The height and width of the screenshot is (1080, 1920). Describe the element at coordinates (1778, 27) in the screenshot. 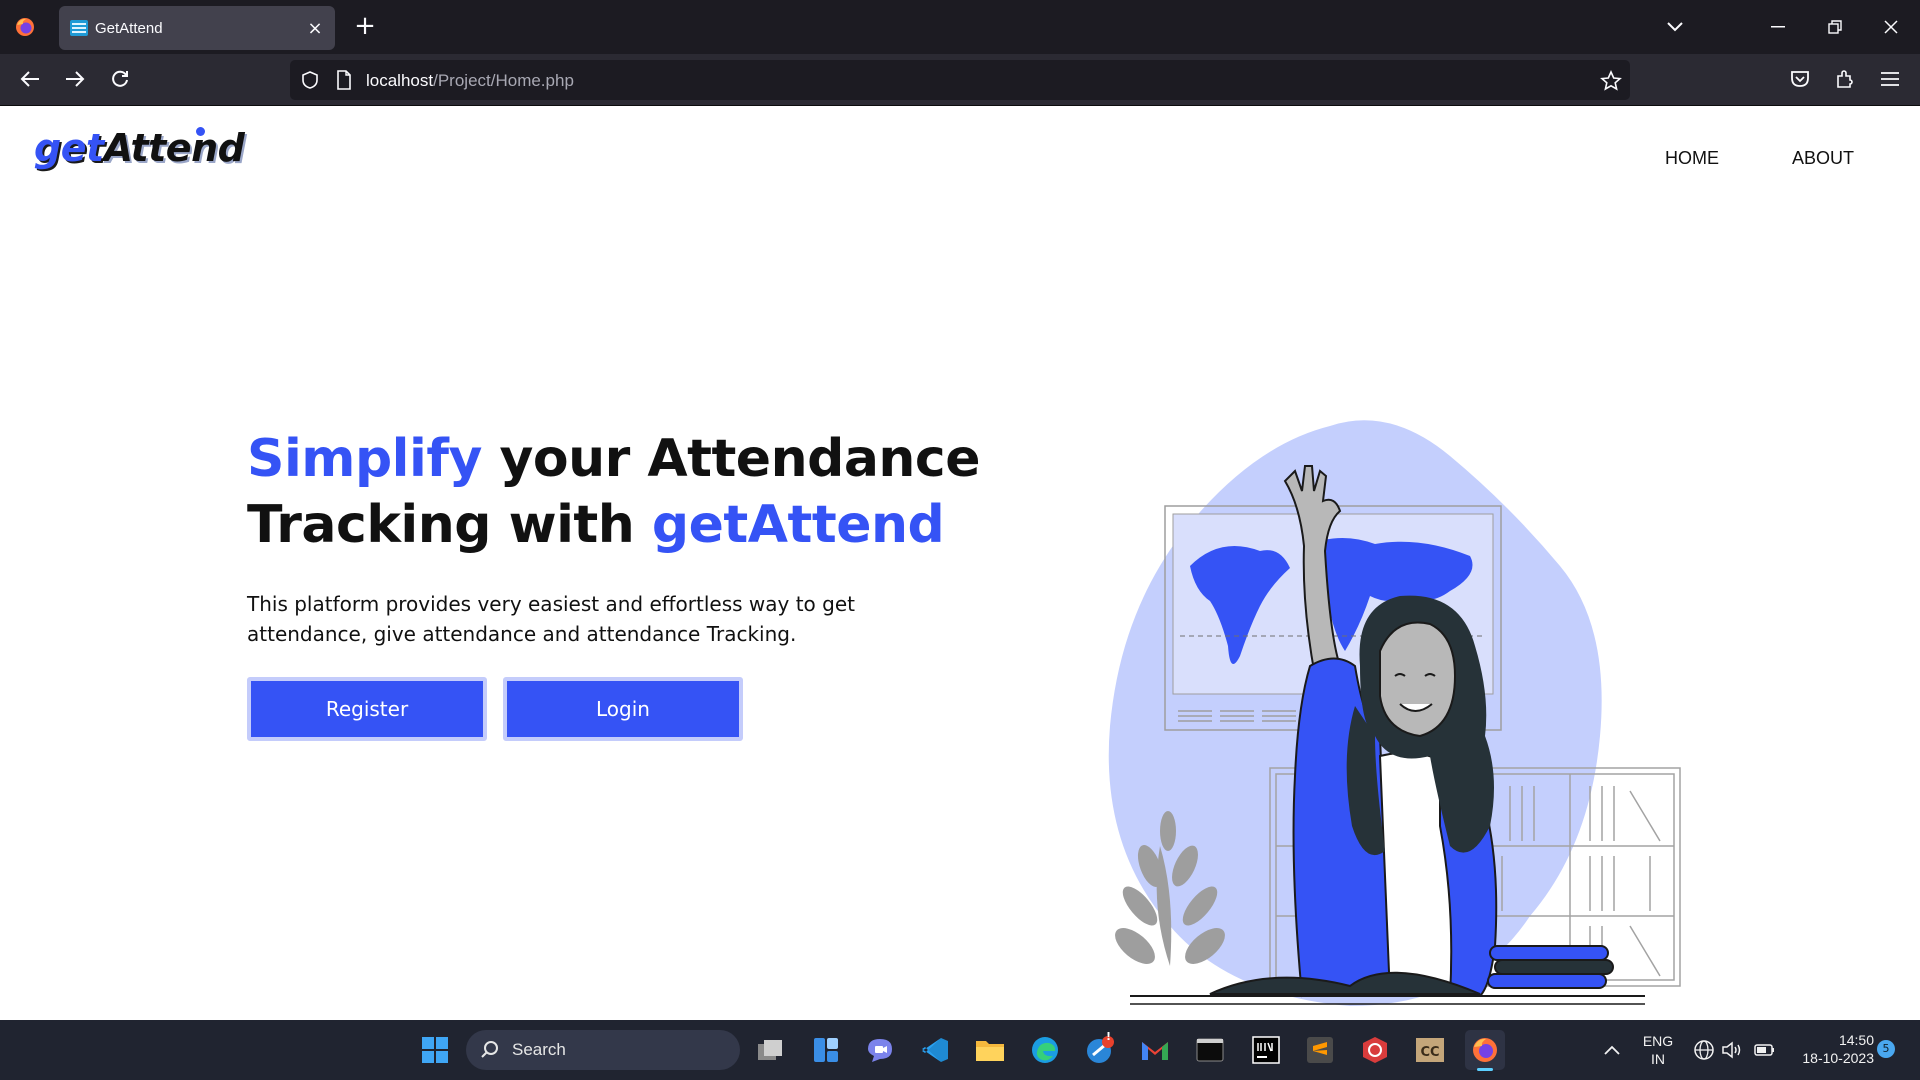

I see `minimize-icon` at that location.